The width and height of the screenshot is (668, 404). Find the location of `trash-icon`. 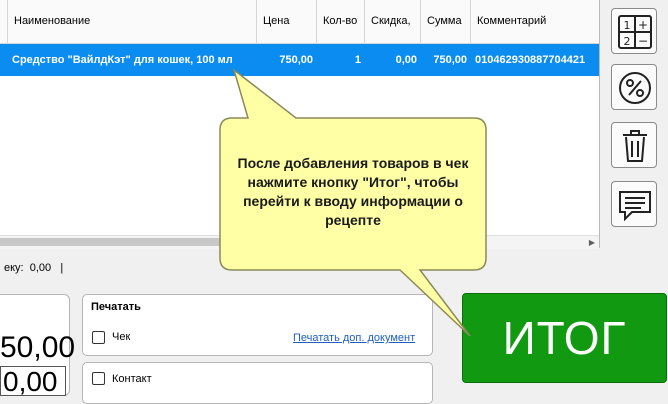

trash-icon is located at coordinates (635, 146).